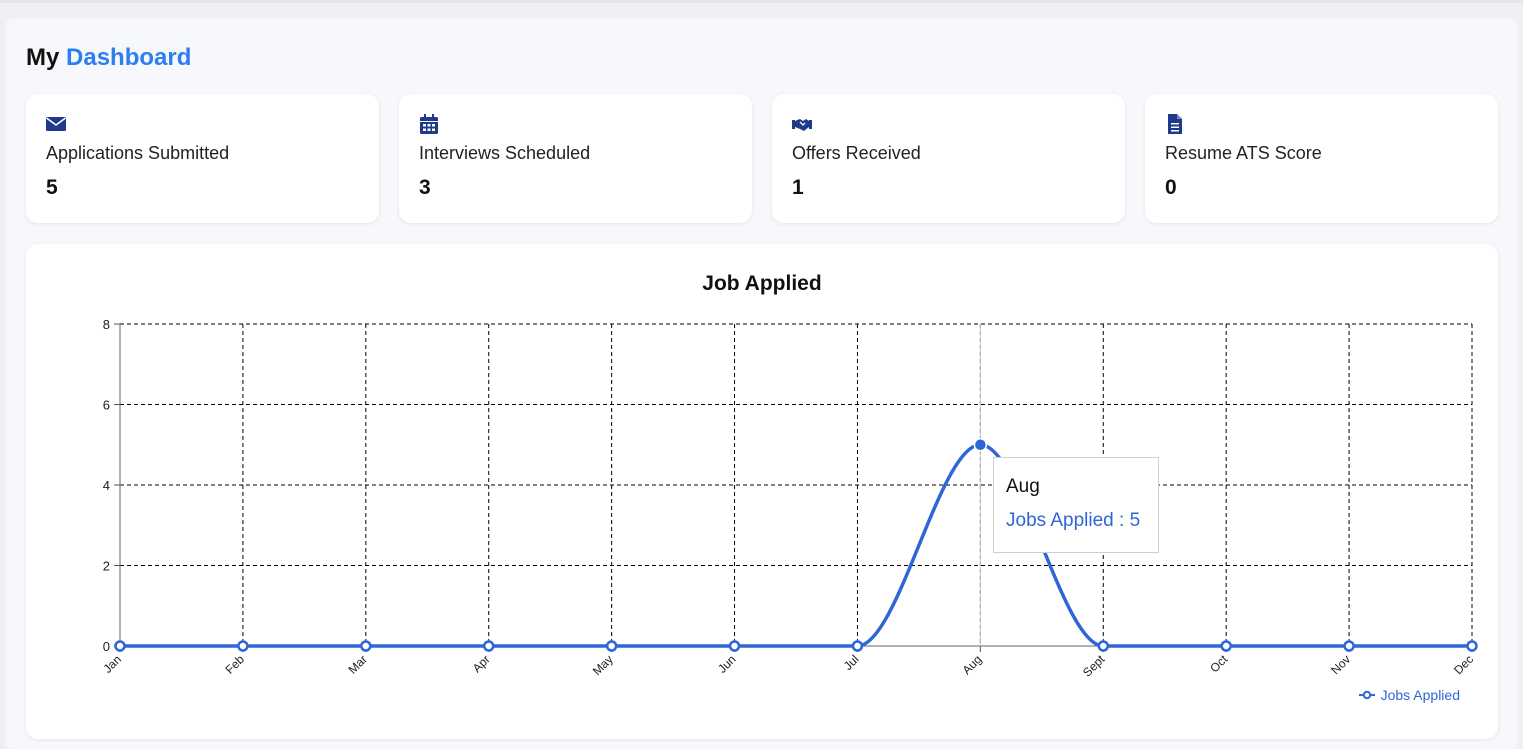 Image resolution: width=1523 pixels, height=749 pixels. What do you see at coordinates (727, 664) in the screenshot?
I see `x-tick-label: Jun` at bounding box center [727, 664].